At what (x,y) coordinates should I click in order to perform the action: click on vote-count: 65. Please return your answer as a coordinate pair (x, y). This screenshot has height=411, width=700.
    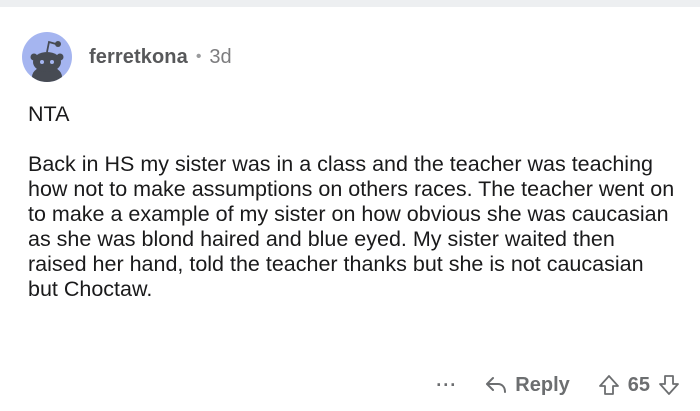
    Looking at the image, I should click on (638, 384).